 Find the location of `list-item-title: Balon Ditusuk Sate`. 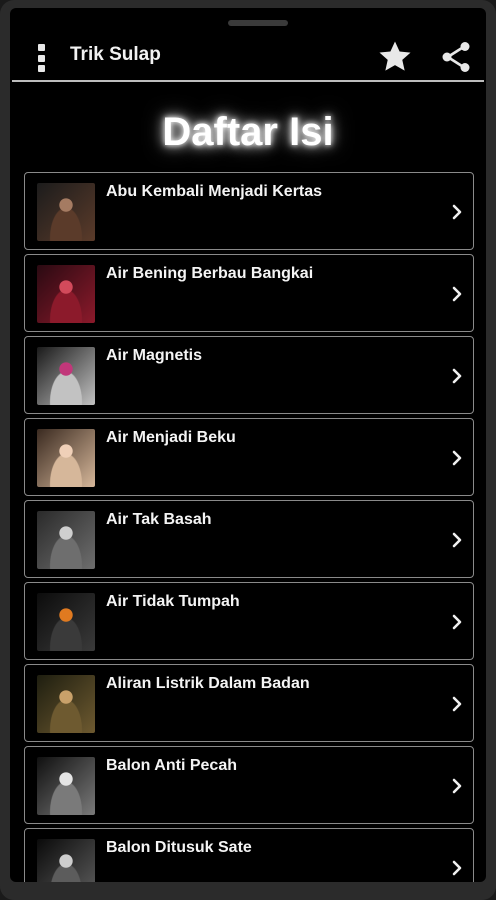

list-item-title: Balon Ditusuk Sate is located at coordinates (179, 847).